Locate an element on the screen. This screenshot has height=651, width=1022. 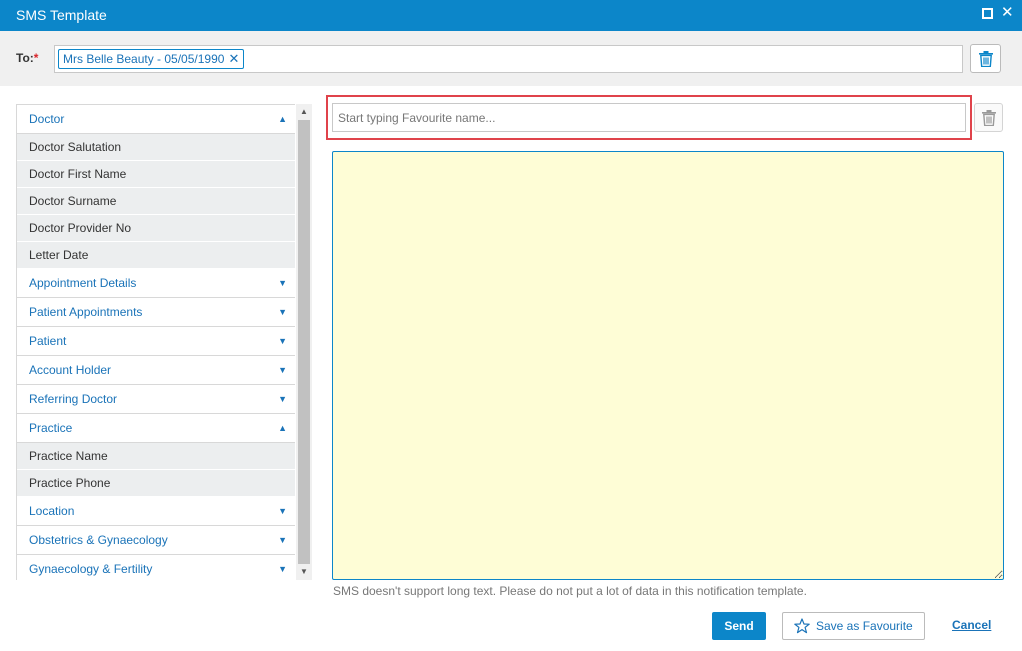
save-as-favourite-label: Save as Favourite is located at coordinates (864, 626).